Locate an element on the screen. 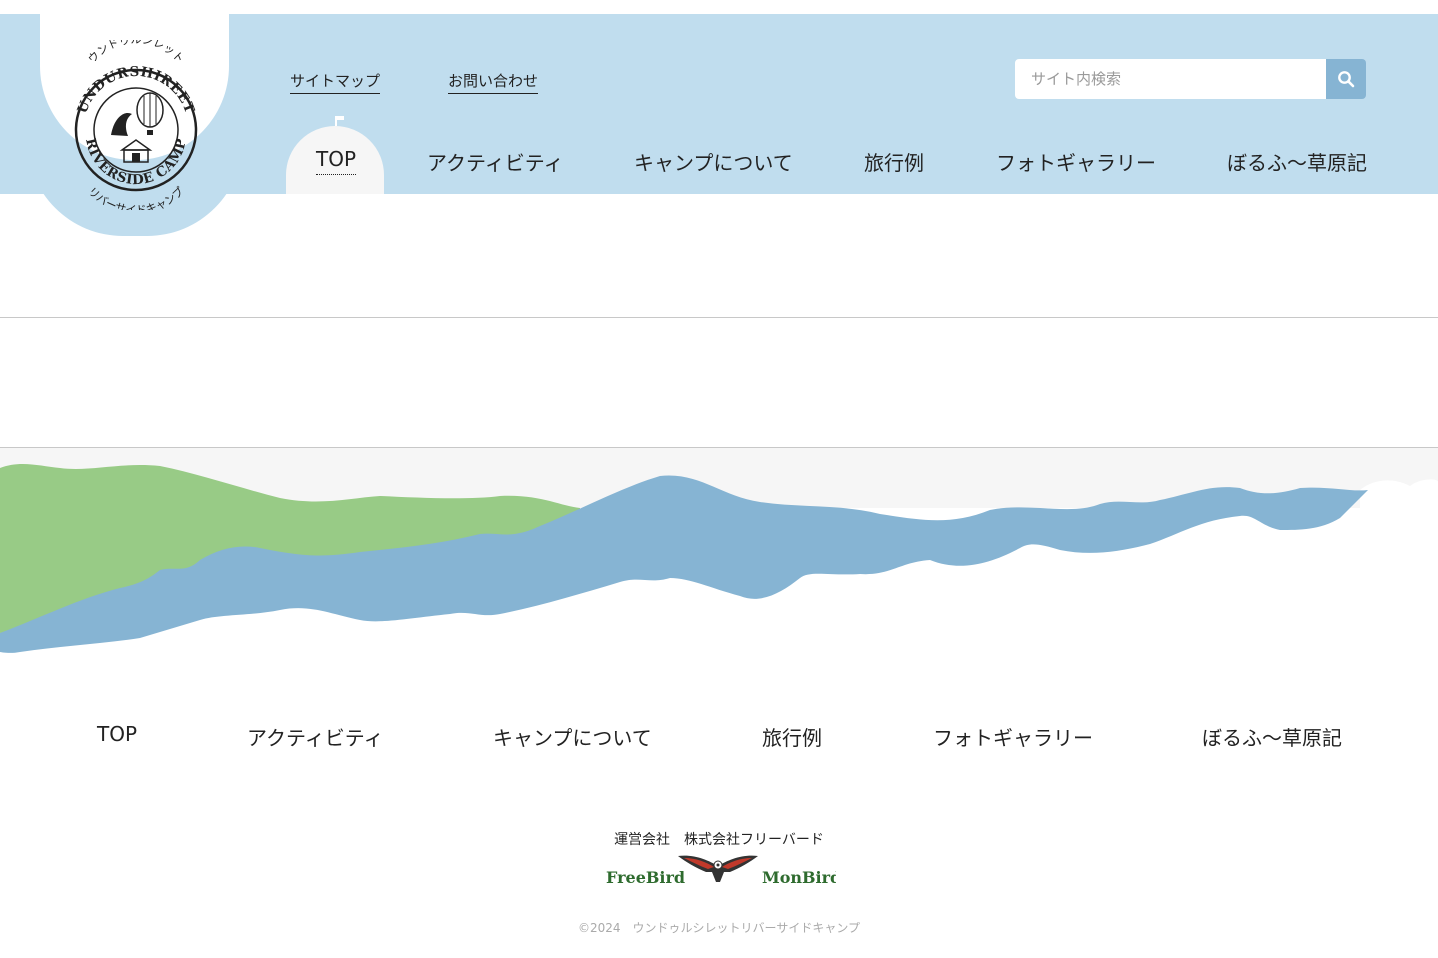 This screenshot has width=1438, height=958. flag-icon is located at coordinates (339, 121).